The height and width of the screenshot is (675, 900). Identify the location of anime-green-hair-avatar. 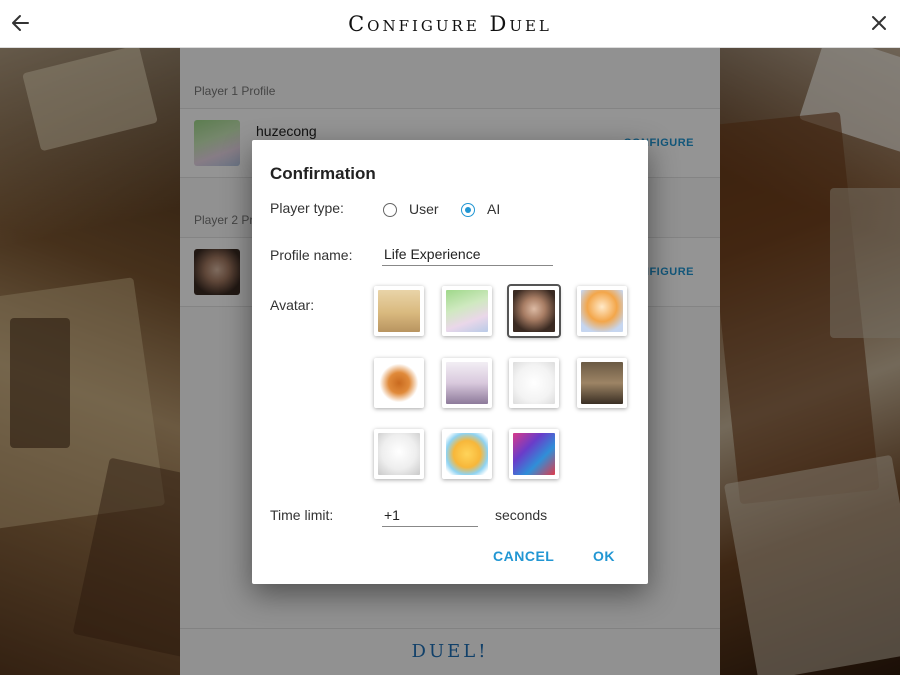
(467, 311).